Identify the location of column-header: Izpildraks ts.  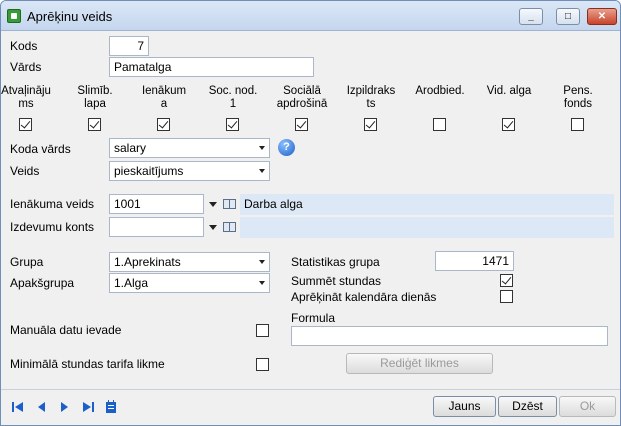
(371, 98).